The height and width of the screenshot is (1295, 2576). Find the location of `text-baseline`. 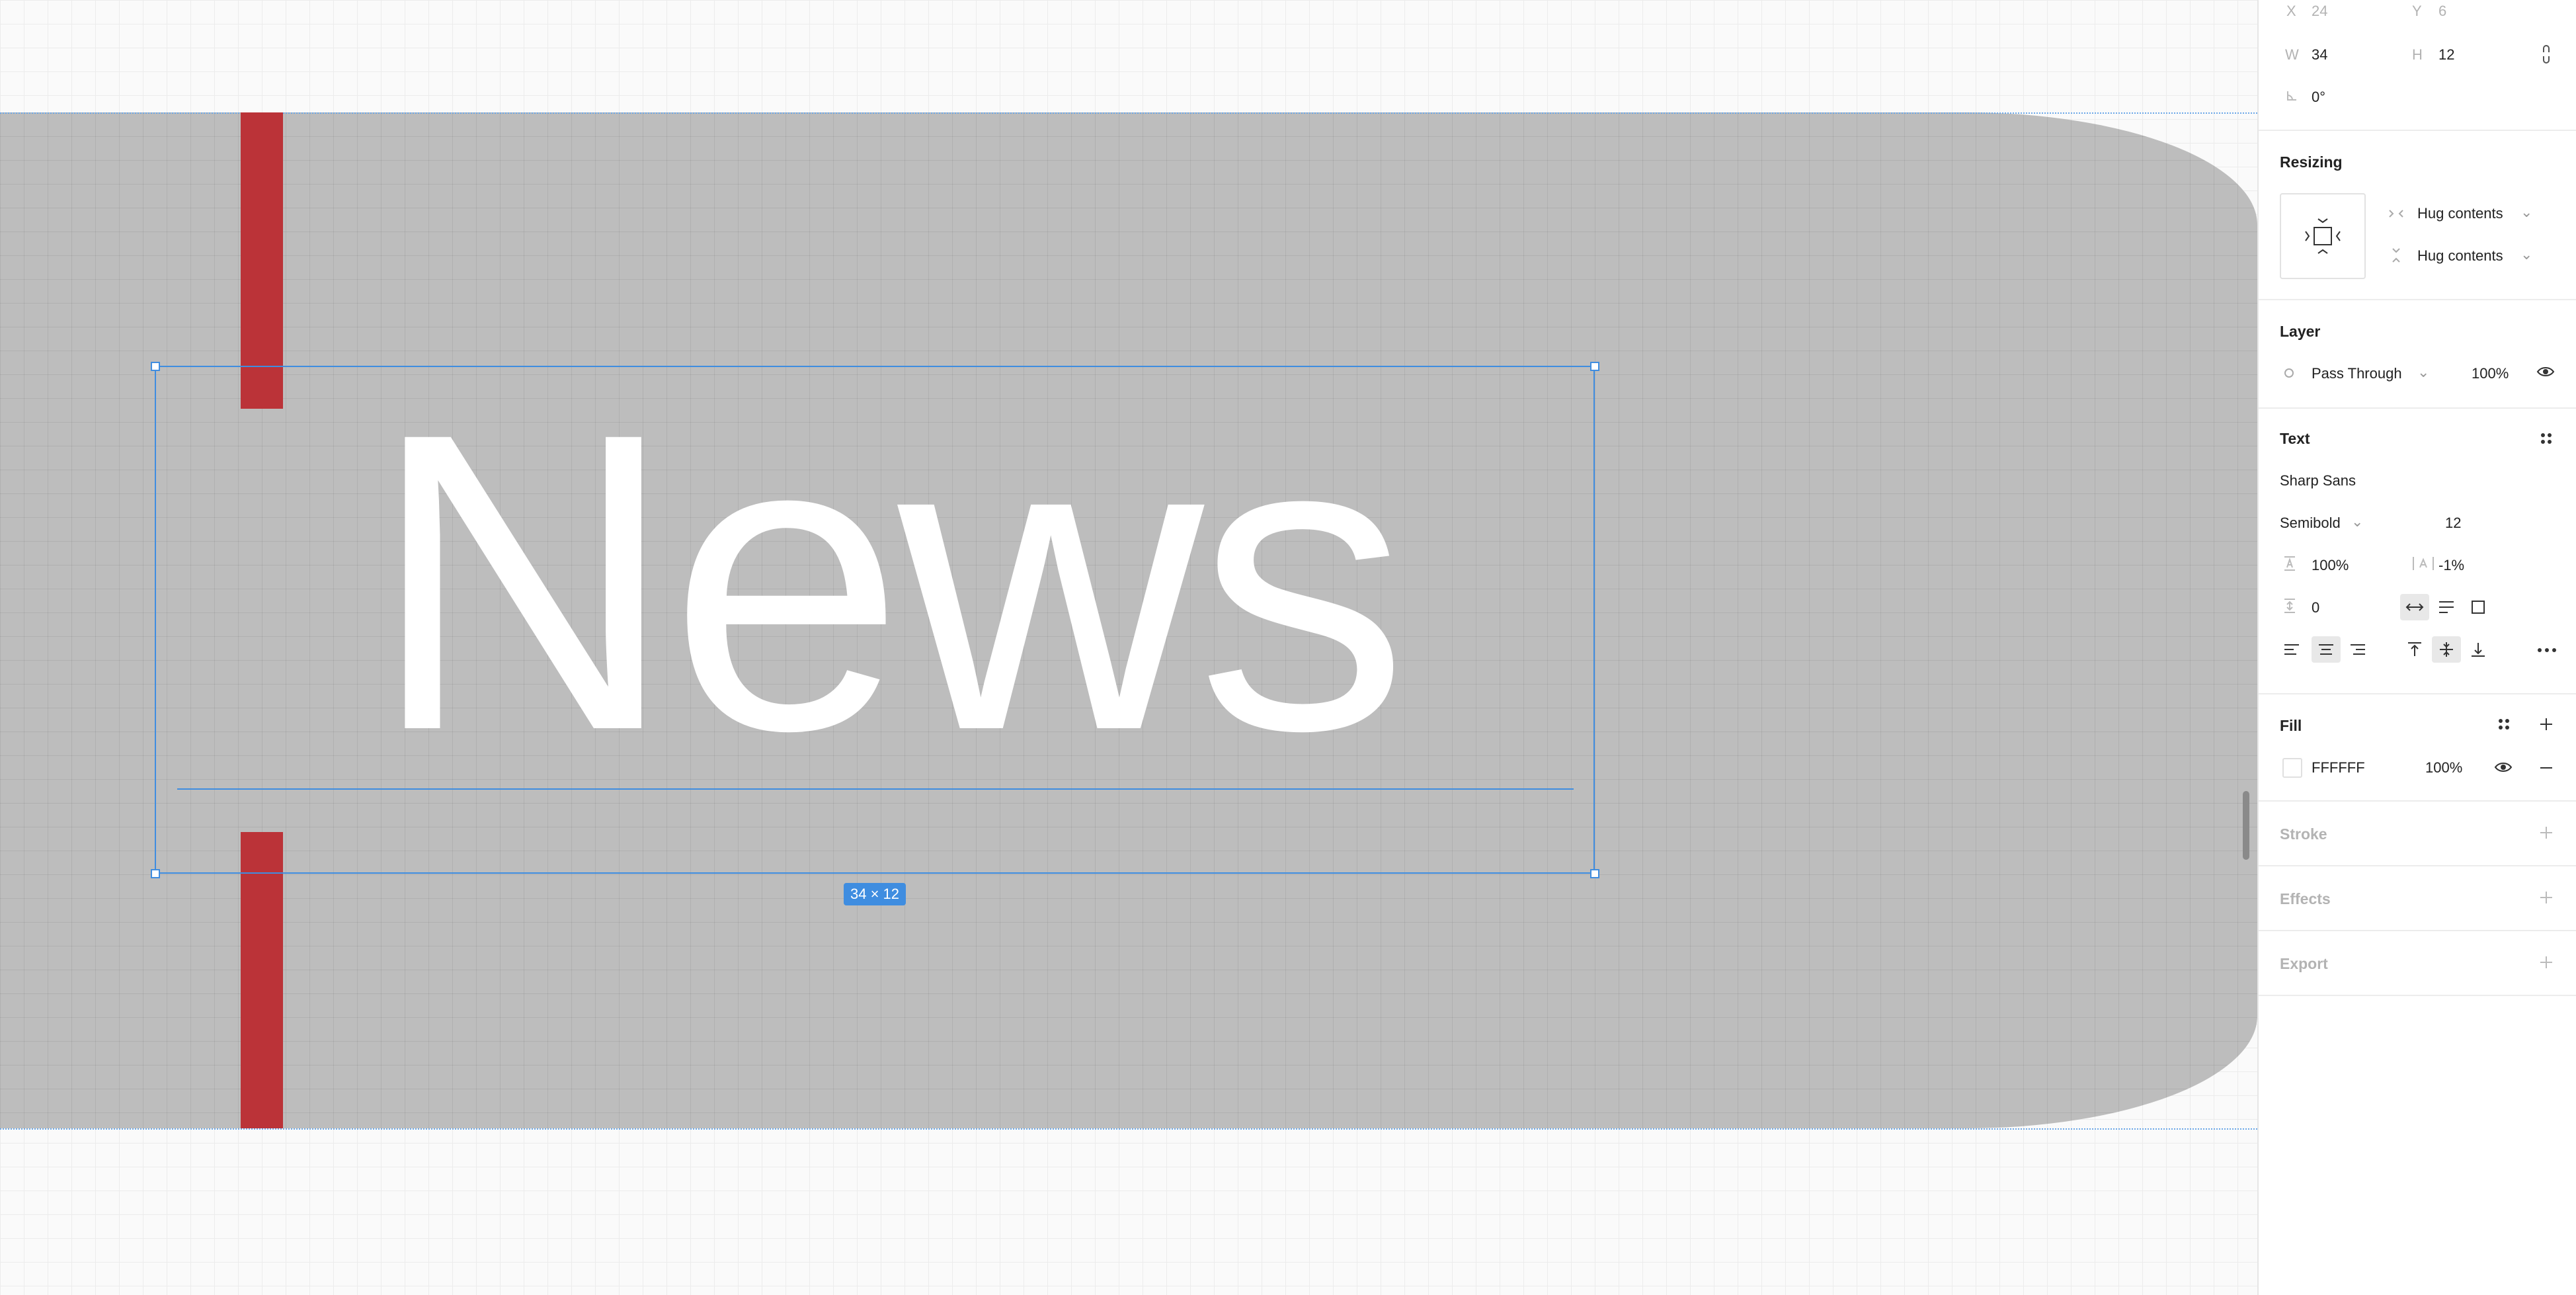

text-baseline is located at coordinates (875, 789).